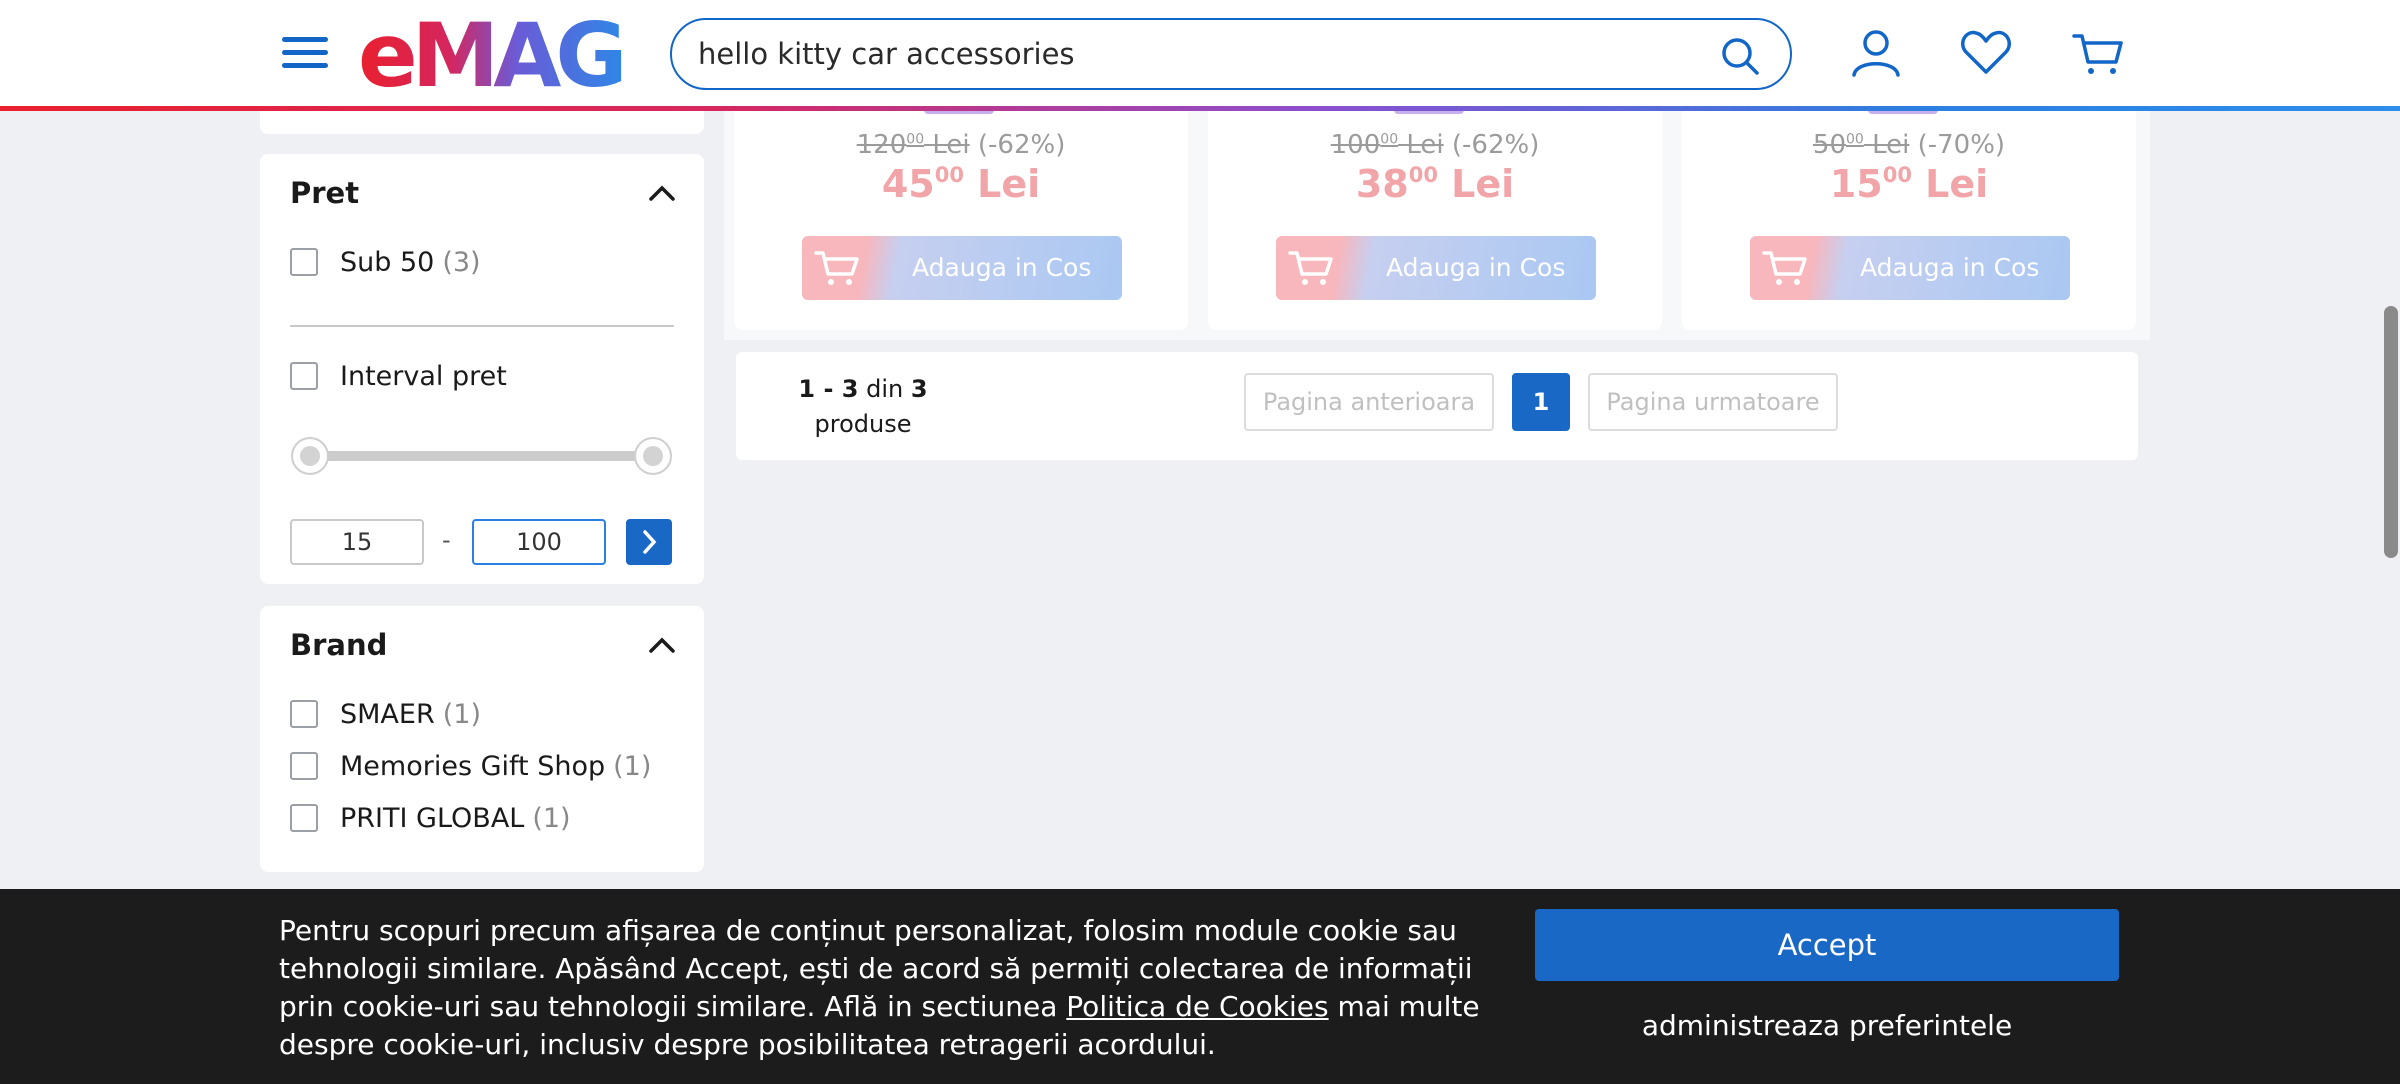 This screenshot has width=2400, height=1084. Describe the element at coordinates (357, 542) in the screenshot. I see `price-min-input` at that location.